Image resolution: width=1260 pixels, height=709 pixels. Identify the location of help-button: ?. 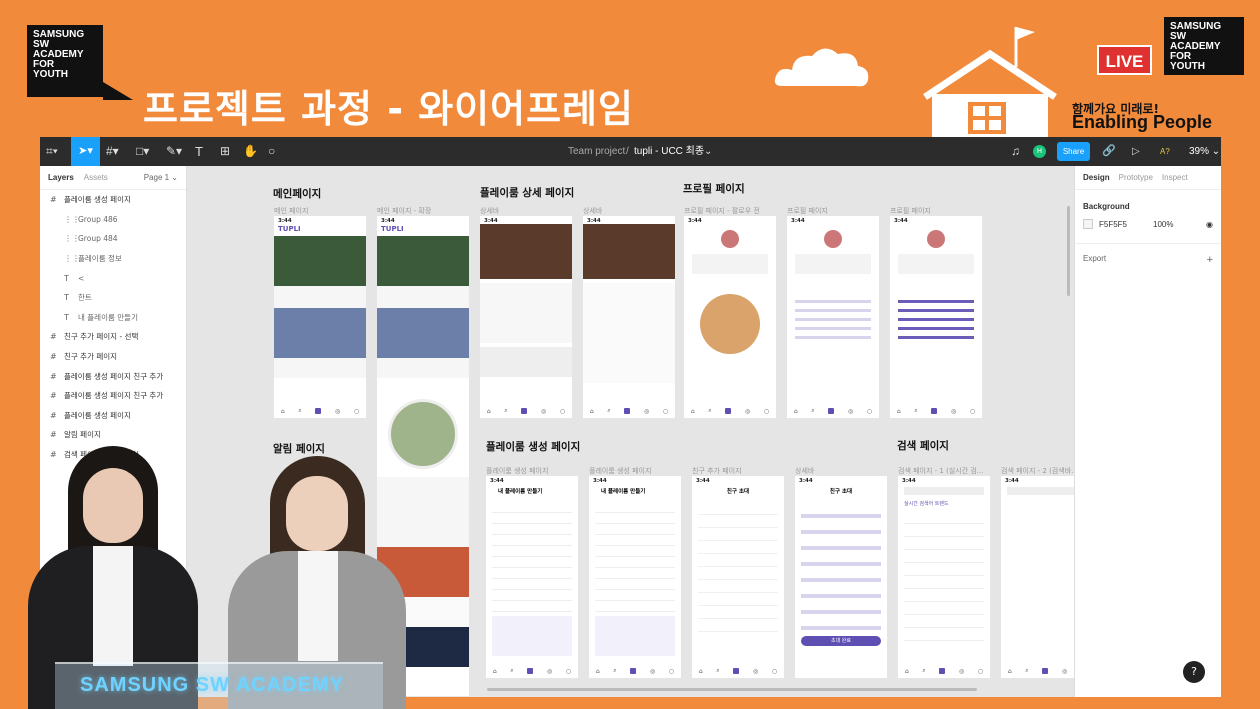
(1194, 672).